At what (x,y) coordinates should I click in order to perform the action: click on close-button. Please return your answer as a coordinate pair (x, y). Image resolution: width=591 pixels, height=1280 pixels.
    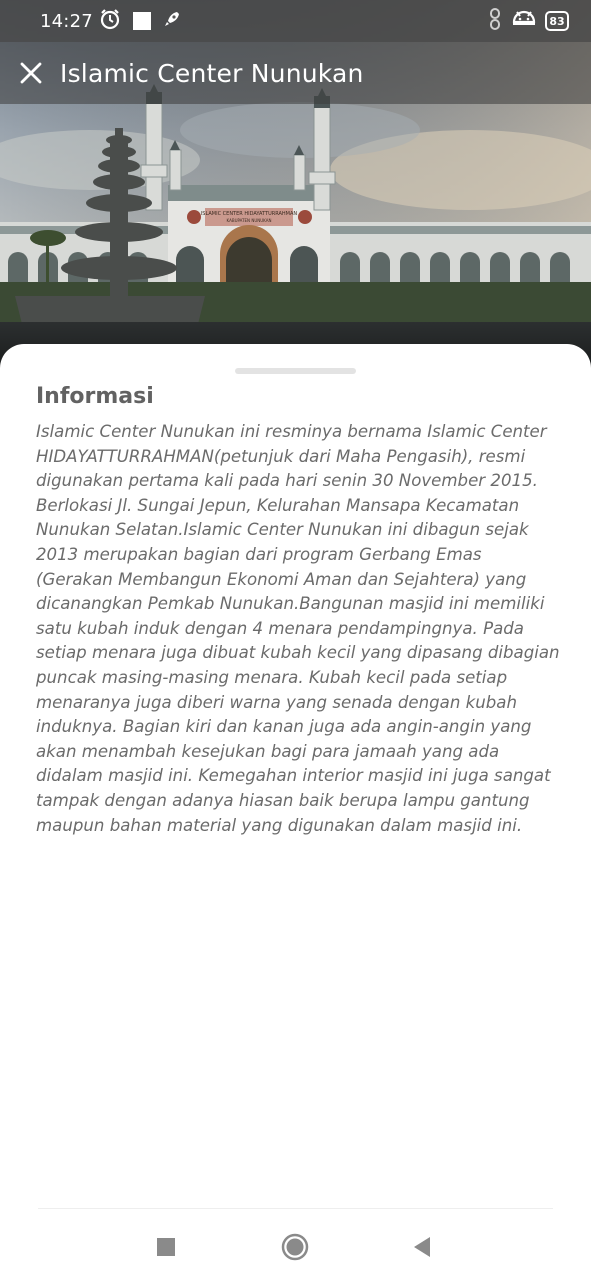
    Looking at the image, I should click on (31, 73).